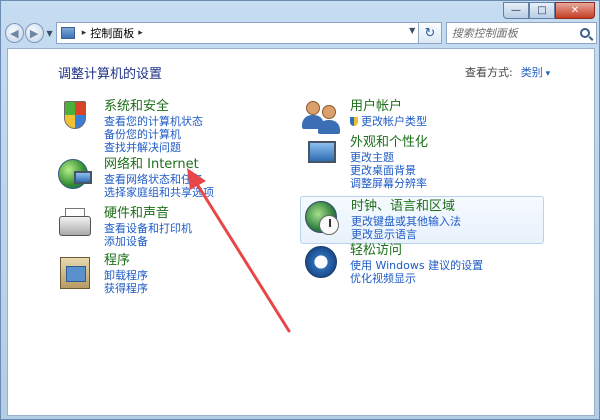  What do you see at coordinates (323, 219) in the screenshot?
I see `clock-globe-icon` at bounding box center [323, 219].